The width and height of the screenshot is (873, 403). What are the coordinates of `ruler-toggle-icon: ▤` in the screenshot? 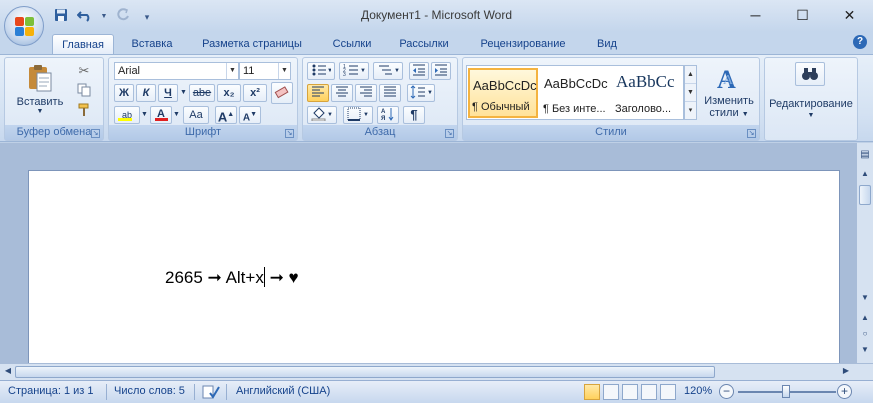 It's located at (865, 154).